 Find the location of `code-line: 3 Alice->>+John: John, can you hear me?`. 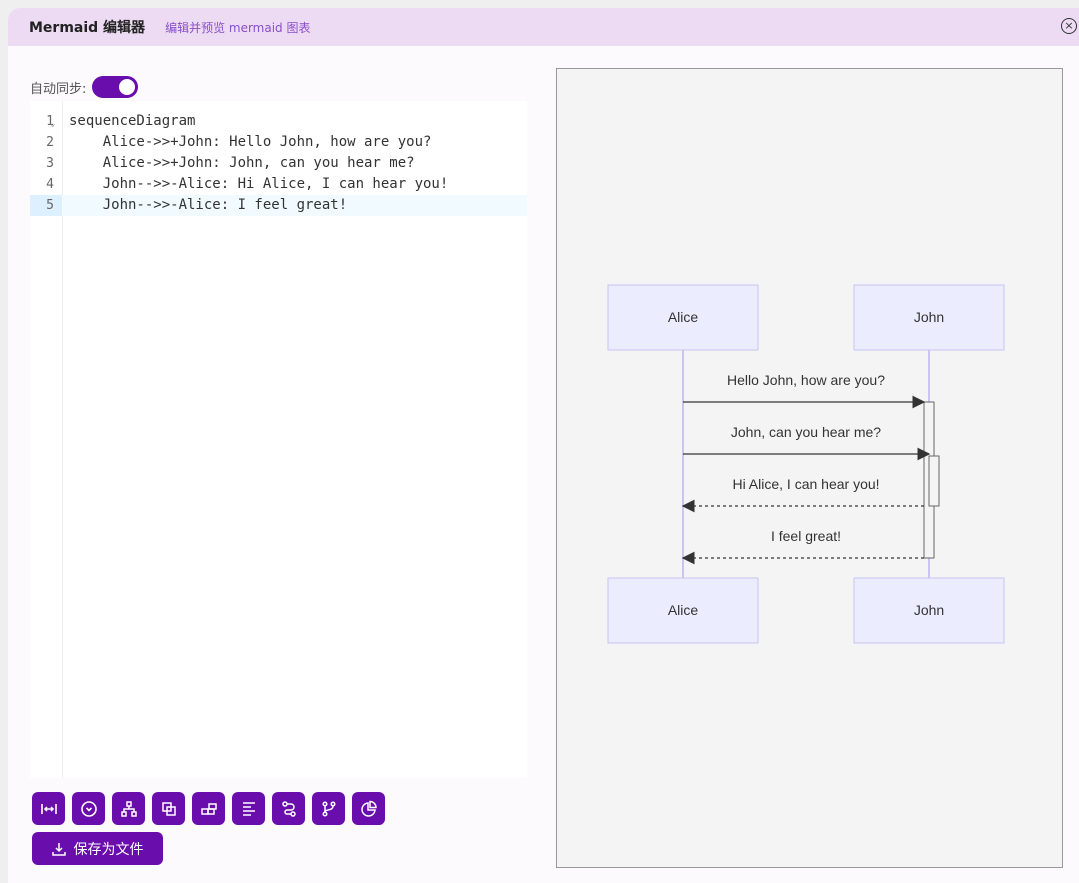

code-line: 3 Alice->>+John: John, can you hear me? is located at coordinates (278, 163).